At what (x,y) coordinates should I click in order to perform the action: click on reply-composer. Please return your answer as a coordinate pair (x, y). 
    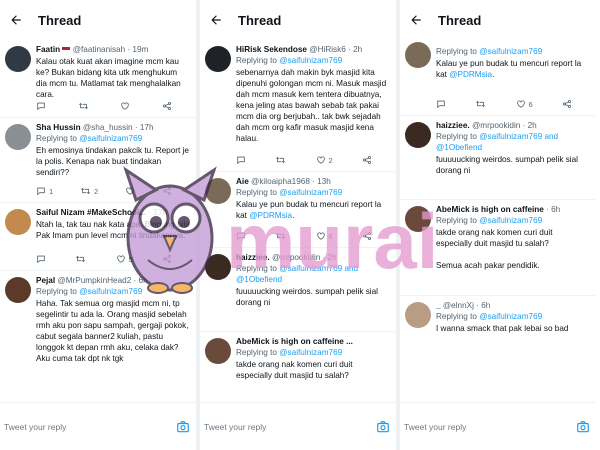
    Looking at the image, I should click on (98, 426).